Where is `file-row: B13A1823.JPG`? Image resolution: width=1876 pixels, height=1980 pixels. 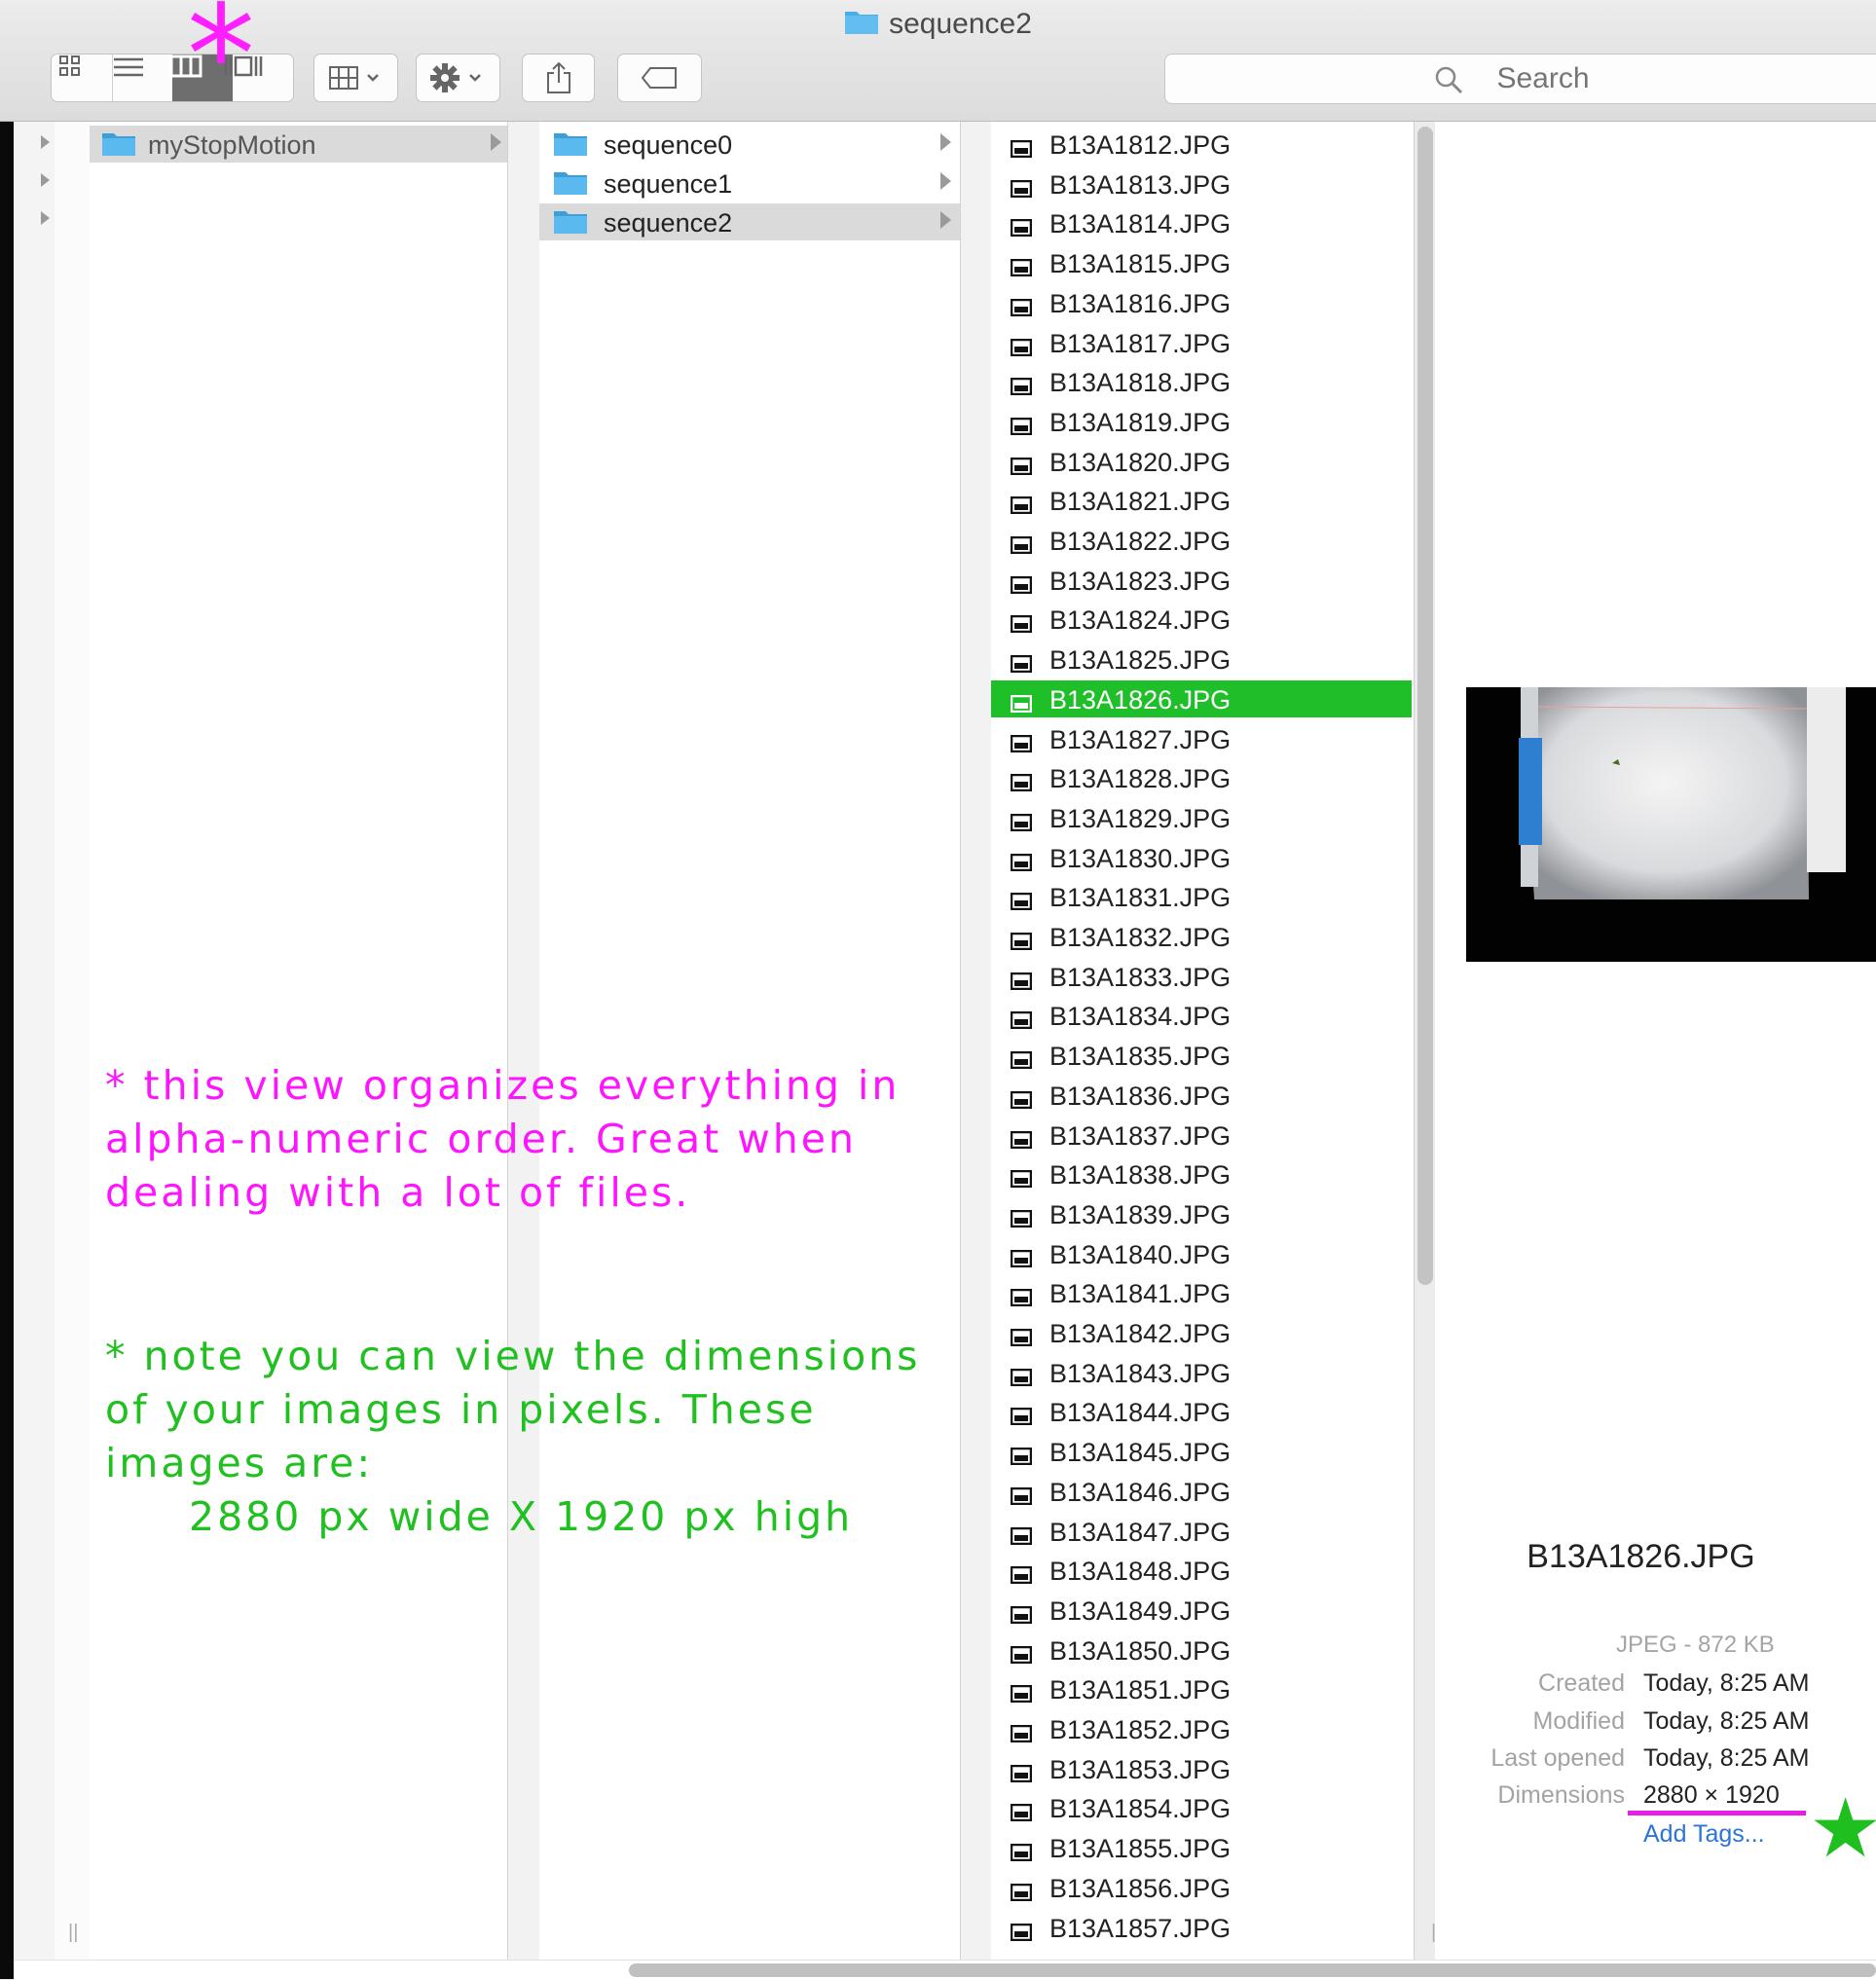 file-row: B13A1823.JPG is located at coordinates (1201, 580).